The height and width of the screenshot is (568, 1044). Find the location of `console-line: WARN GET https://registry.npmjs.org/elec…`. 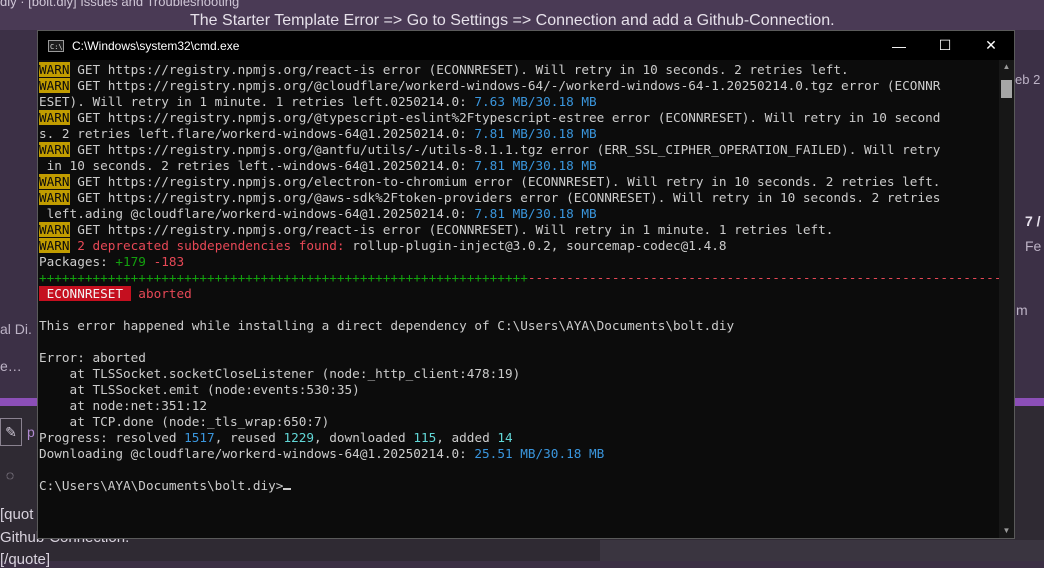

console-line: WARN GET https://registry.npmjs.org/elec… is located at coordinates (490, 181).